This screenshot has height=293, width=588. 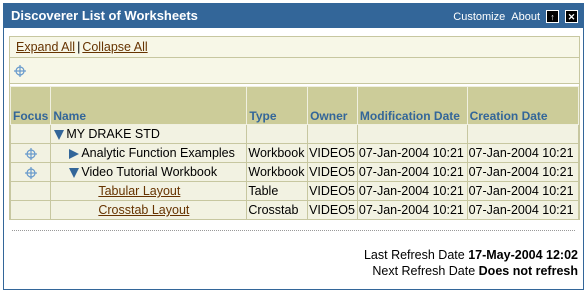 I want to click on name-cell: MY DRAKE STD, so click(x=149, y=134).